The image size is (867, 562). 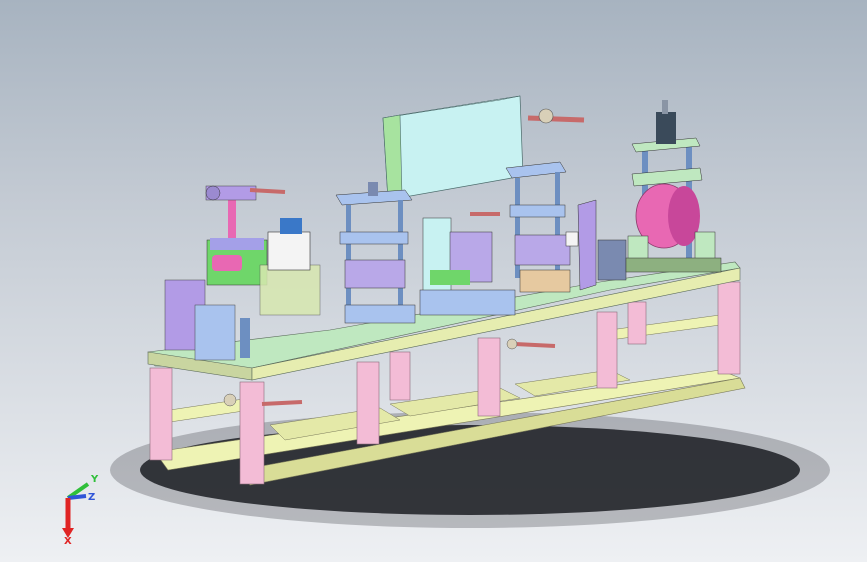 What do you see at coordinates (237, 244) in the screenshot?
I see `left-roller-top` at bounding box center [237, 244].